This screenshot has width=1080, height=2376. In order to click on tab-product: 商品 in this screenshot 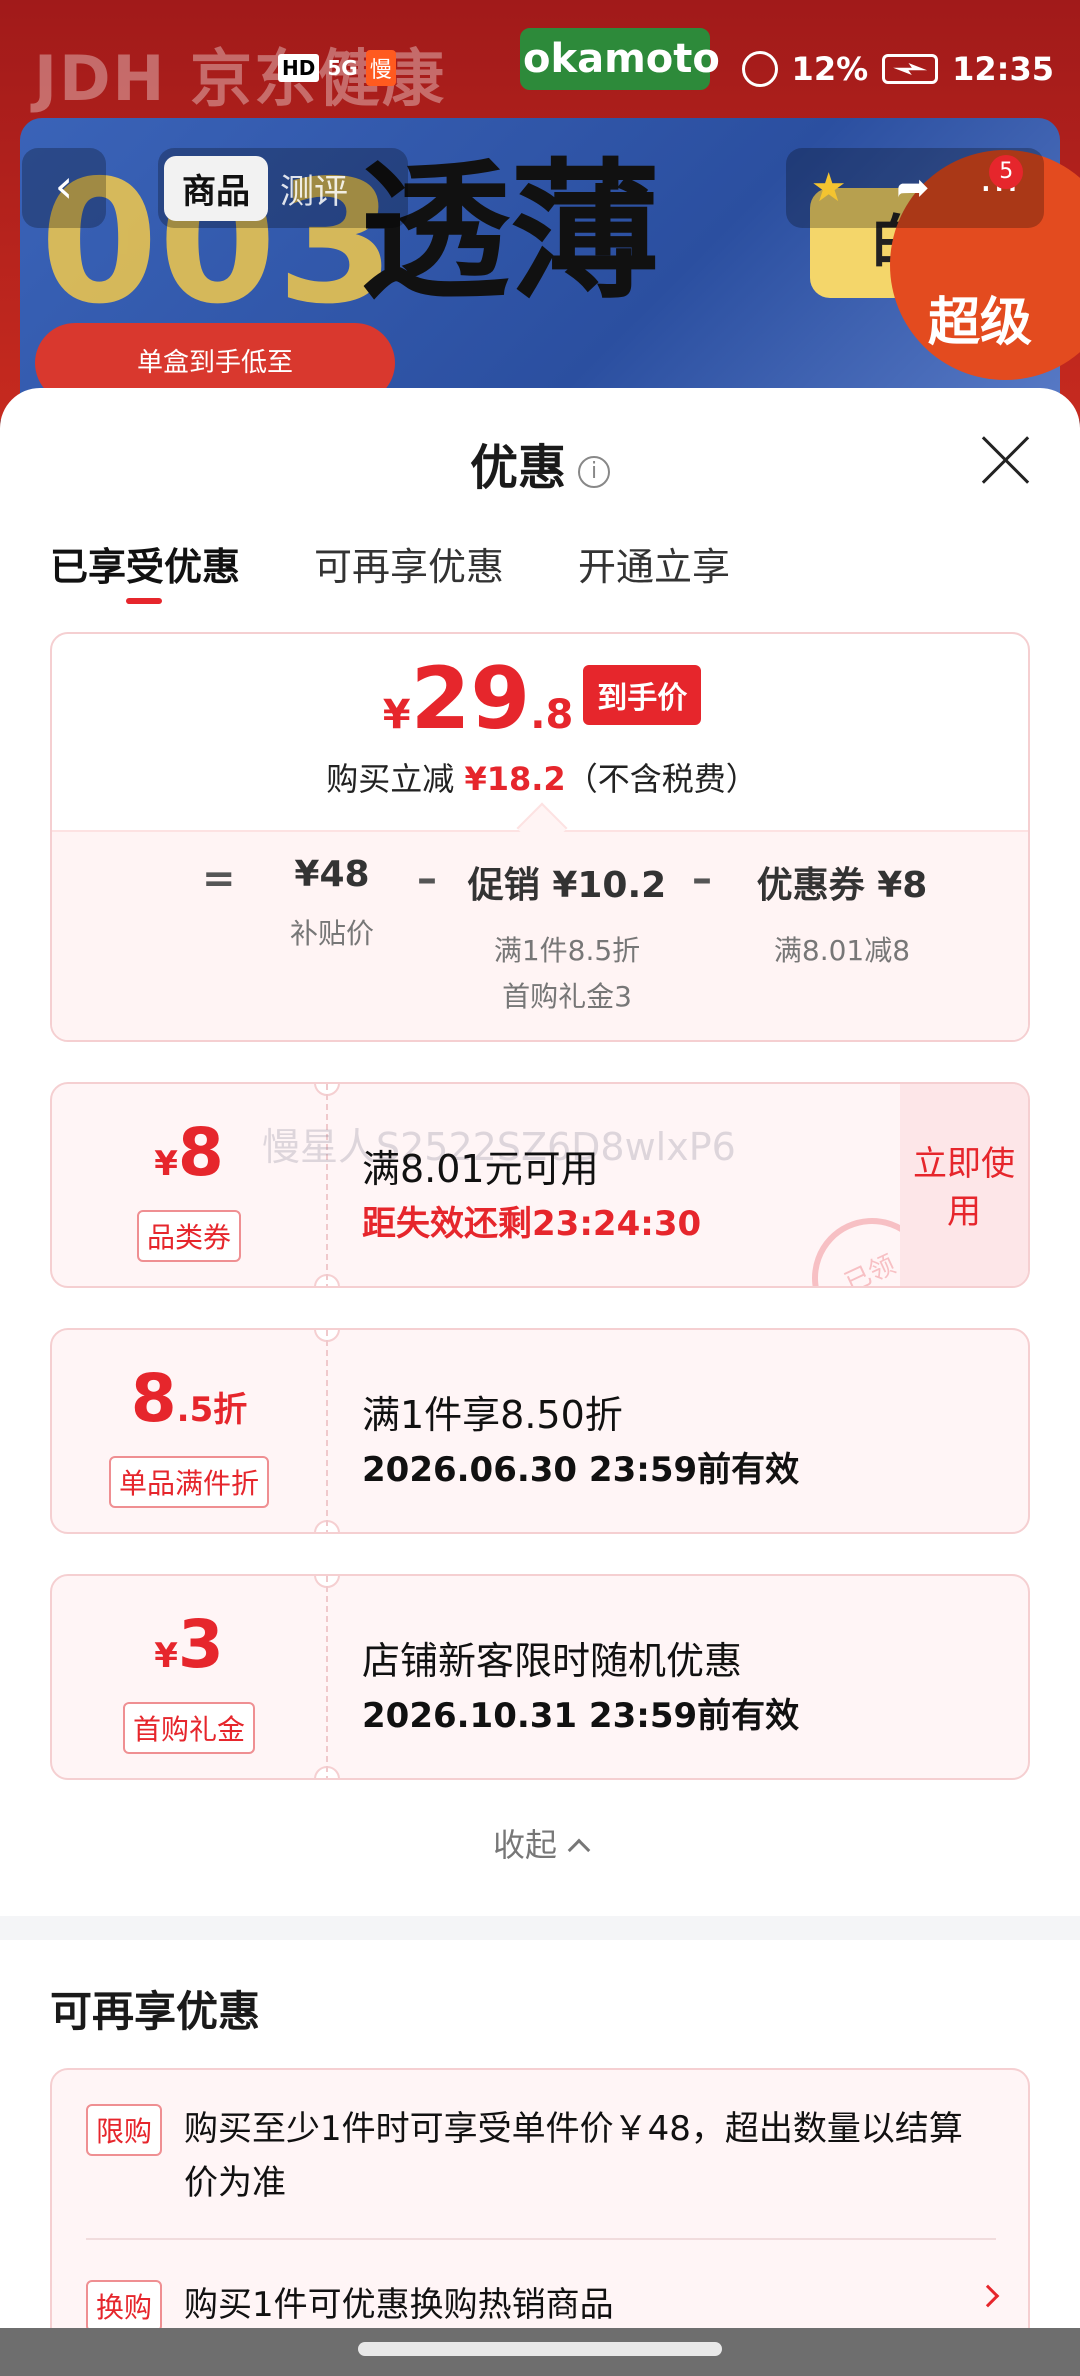, I will do `click(216, 188)`.